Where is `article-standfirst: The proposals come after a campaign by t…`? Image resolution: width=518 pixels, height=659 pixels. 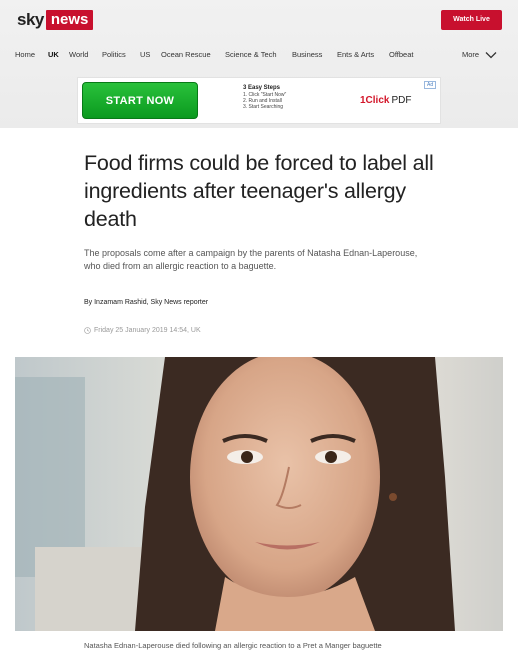 article-standfirst: The proposals come after a campaign by t… is located at coordinates (251, 259).